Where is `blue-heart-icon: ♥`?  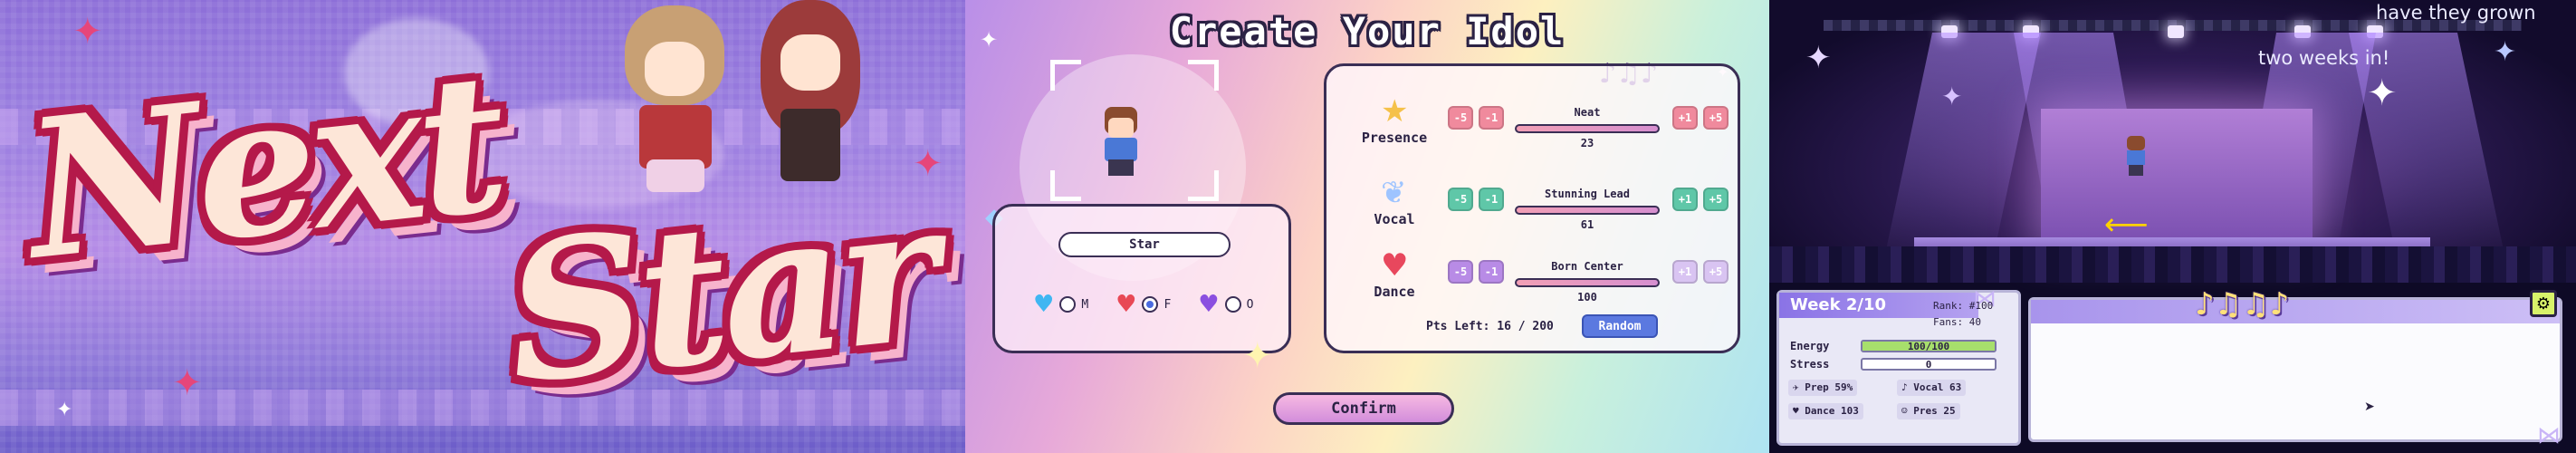 blue-heart-icon: ♥ is located at coordinates (1044, 305).